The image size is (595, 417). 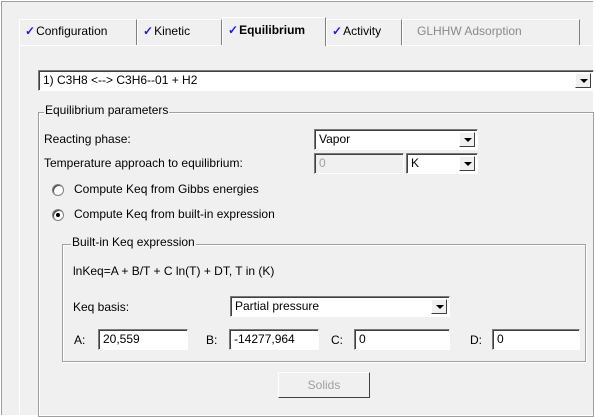 I want to click on tab-label: Kinetic, so click(x=172, y=31).